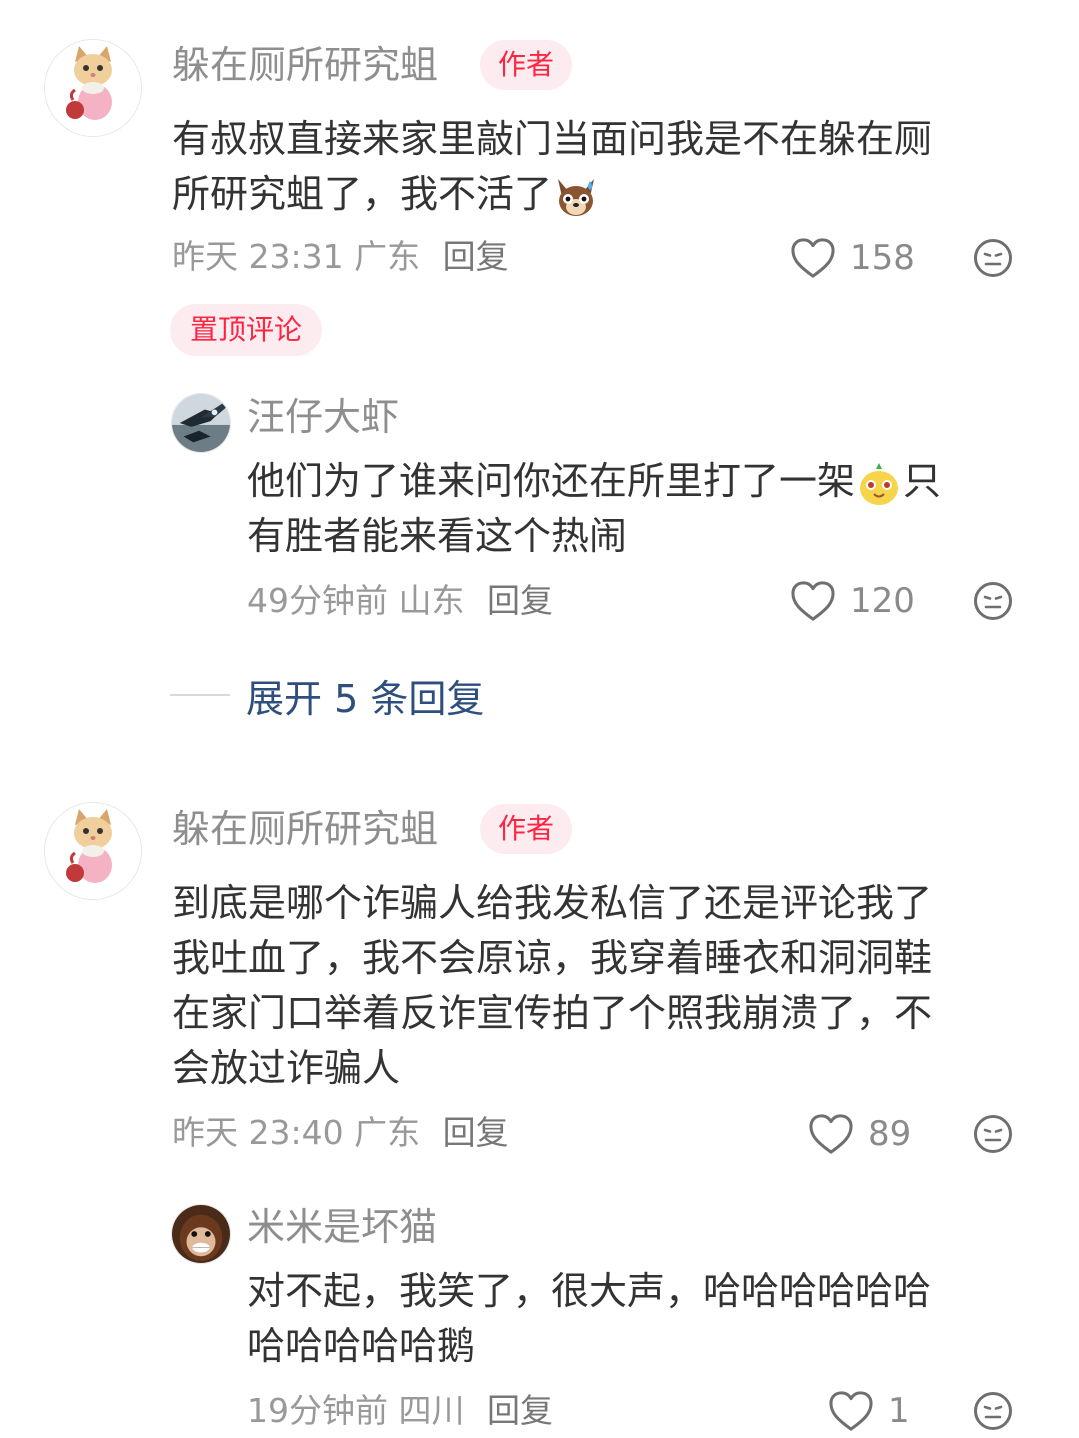  Describe the element at coordinates (890, 1134) in the screenshot. I see `like-count: 89` at that location.